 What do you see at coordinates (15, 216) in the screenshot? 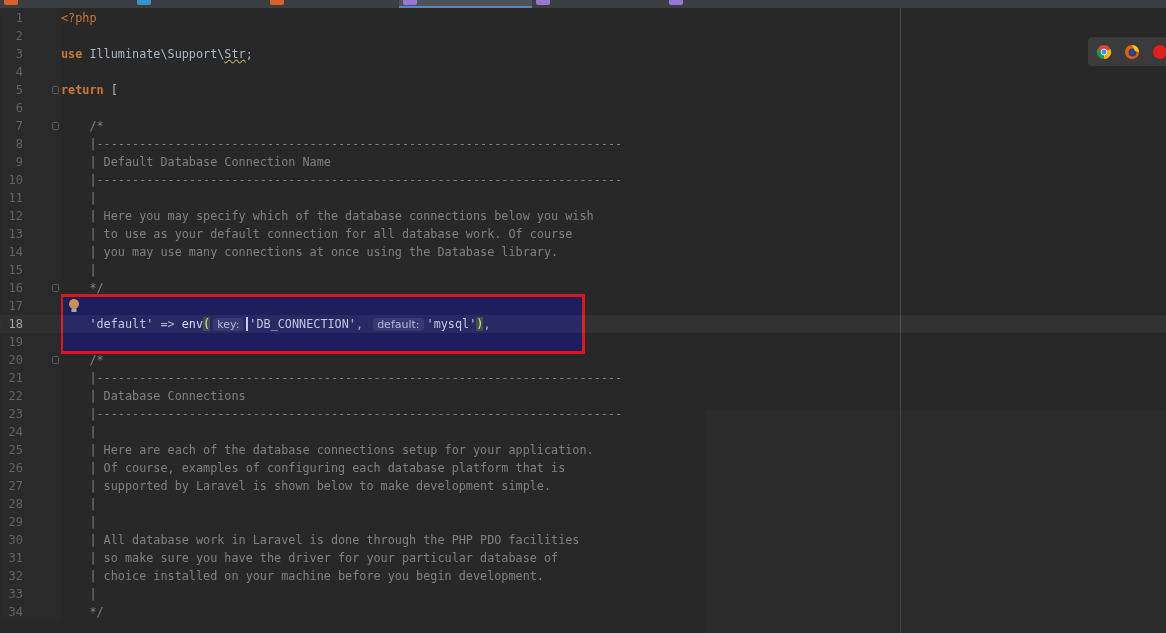
I see `line-number: 12` at bounding box center [15, 216].